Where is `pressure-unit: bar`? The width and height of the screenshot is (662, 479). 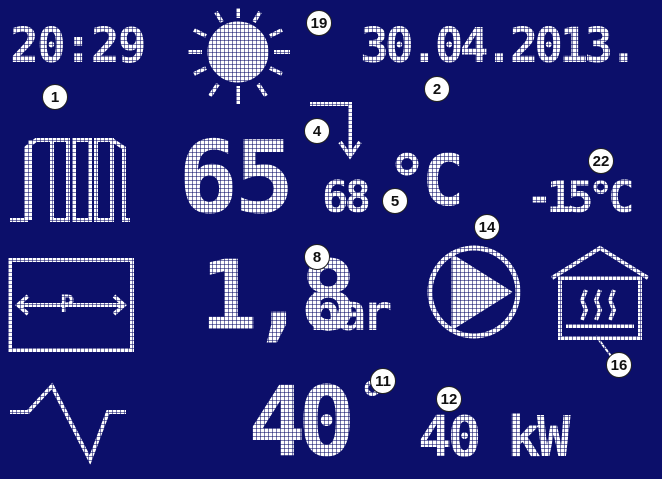 pressure-unit: bar is located at coordinates (351, 313).